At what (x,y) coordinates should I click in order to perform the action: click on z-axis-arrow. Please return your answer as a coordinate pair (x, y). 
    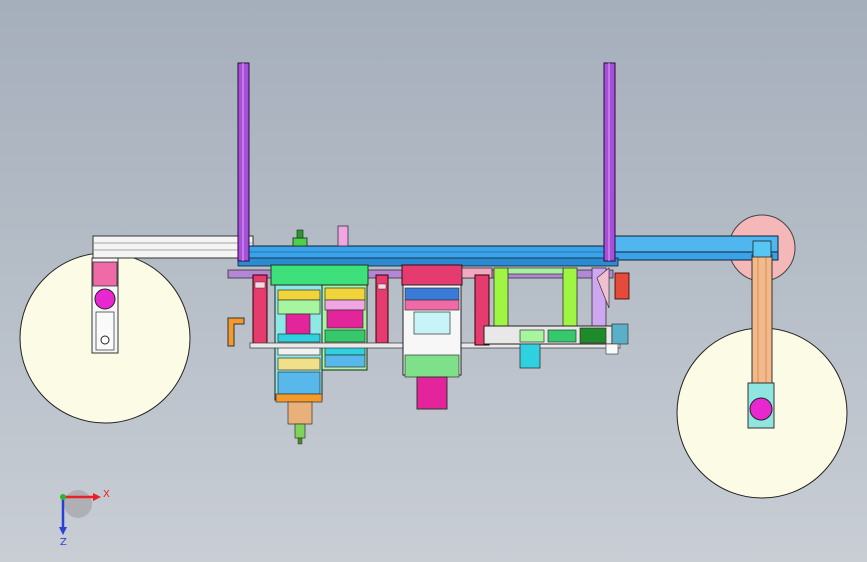
    Looking at the image, I should click on (63, 531).